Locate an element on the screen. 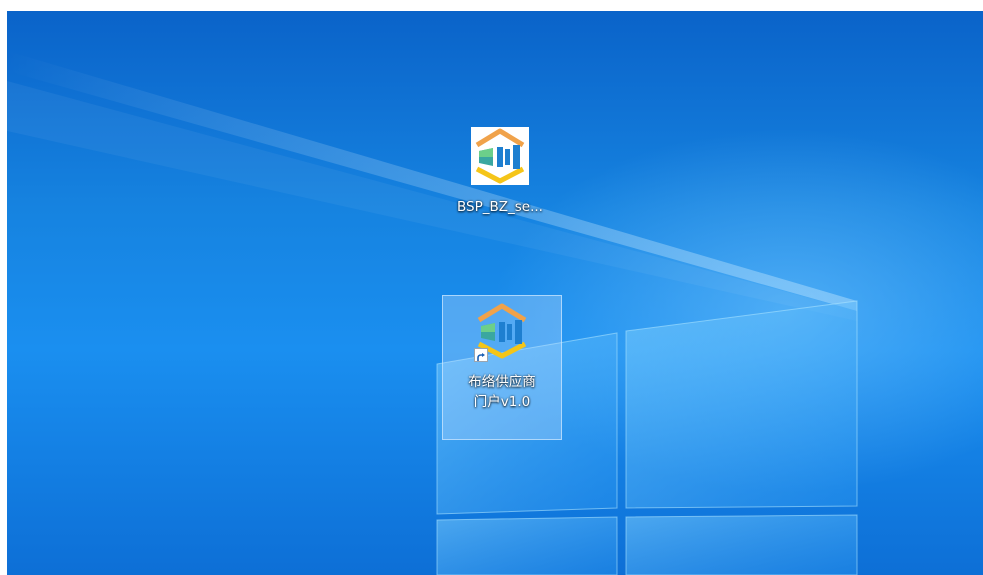 The height and width of the screenshot is (575, 983). window-pane-top-right is located at coordinates (741, 404).